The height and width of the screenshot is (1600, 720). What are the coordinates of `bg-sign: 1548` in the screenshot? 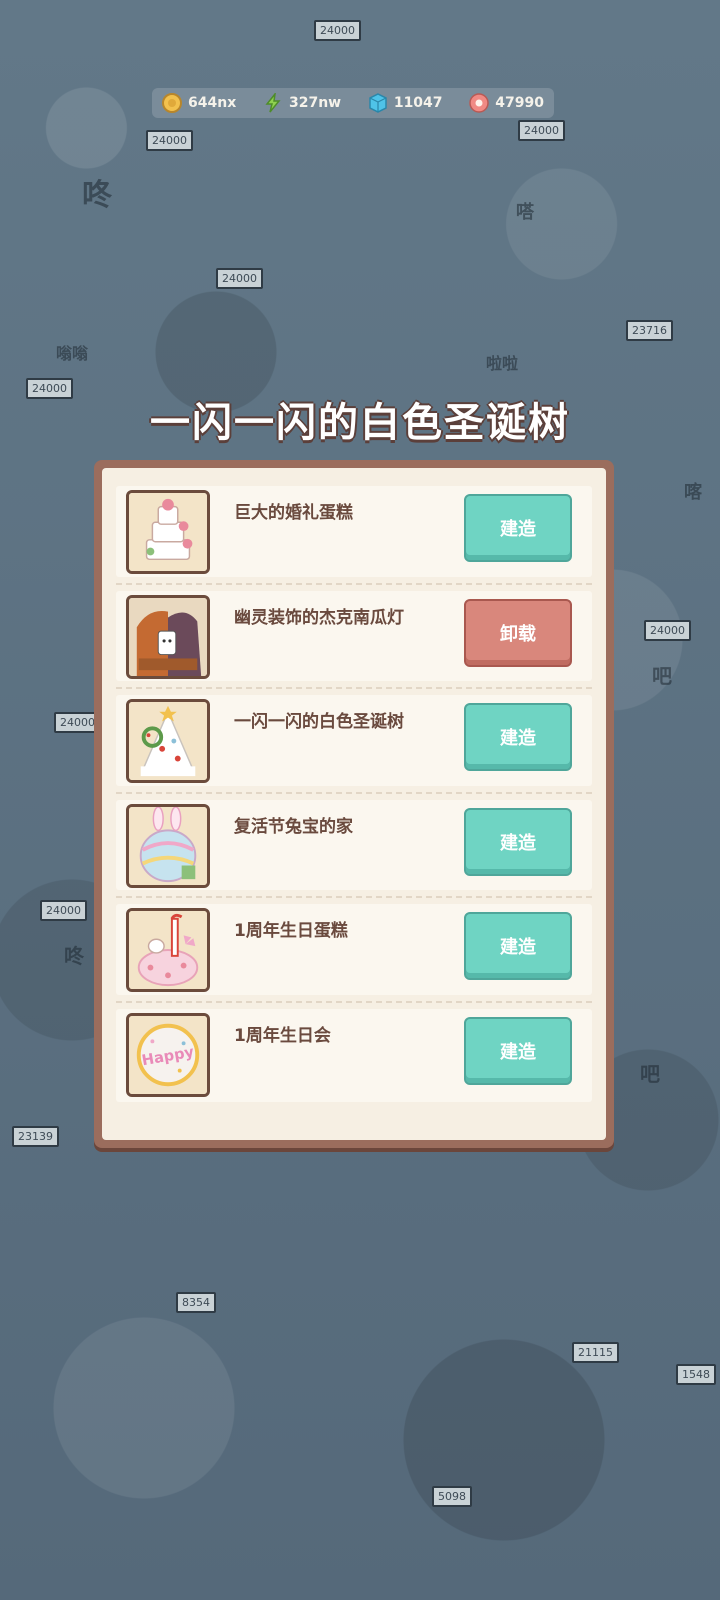 It's located at (696, 1374).